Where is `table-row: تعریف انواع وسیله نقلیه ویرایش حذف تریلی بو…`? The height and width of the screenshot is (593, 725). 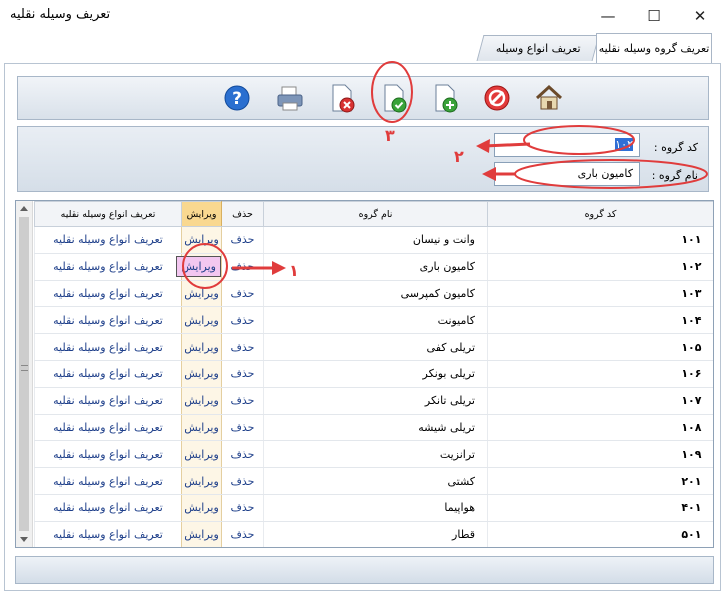
table-row: تعریف انواع وسیله نقلیه ویرایش حذف تریلی بو… is located at coordinates (373, 374).